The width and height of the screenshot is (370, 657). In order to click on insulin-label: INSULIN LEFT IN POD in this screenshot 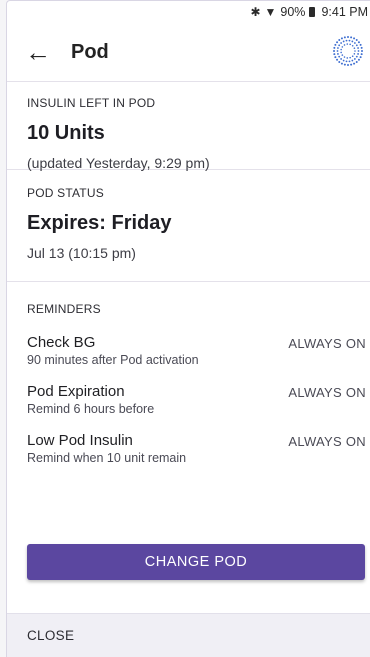, I will do `click(91, 103)`.